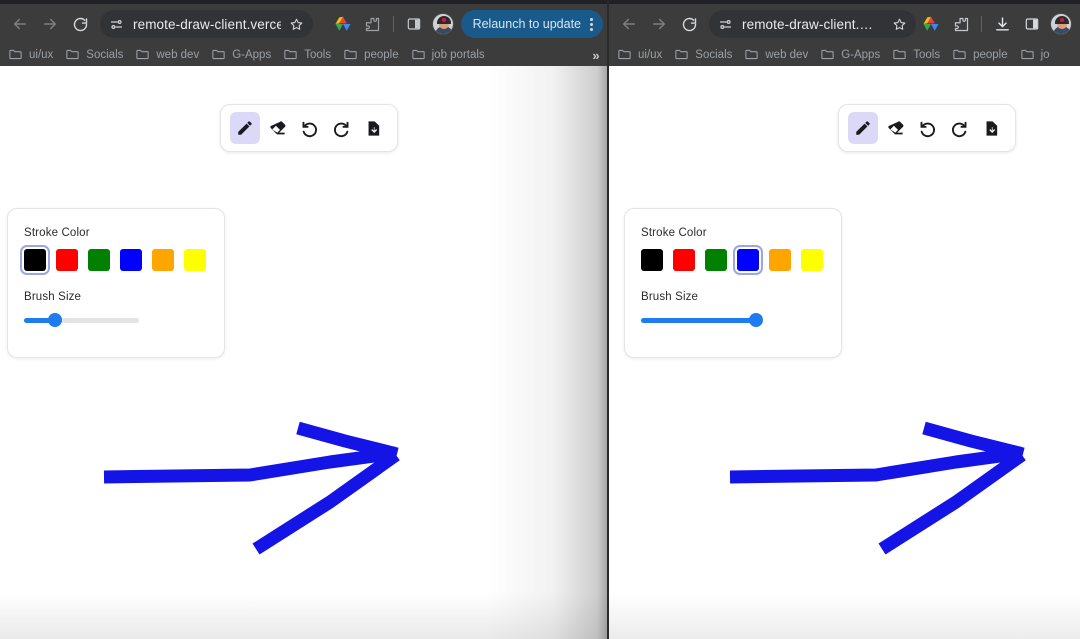  Describe the element at coordinates (1037, 55) in the screenshot. I see `bookmark-item: jo` at that location.